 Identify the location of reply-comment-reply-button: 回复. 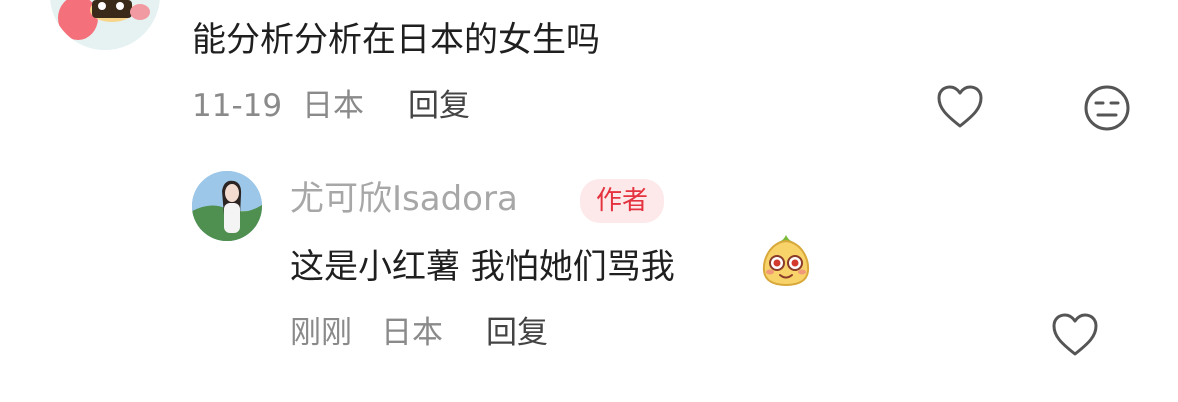
(517, 333).